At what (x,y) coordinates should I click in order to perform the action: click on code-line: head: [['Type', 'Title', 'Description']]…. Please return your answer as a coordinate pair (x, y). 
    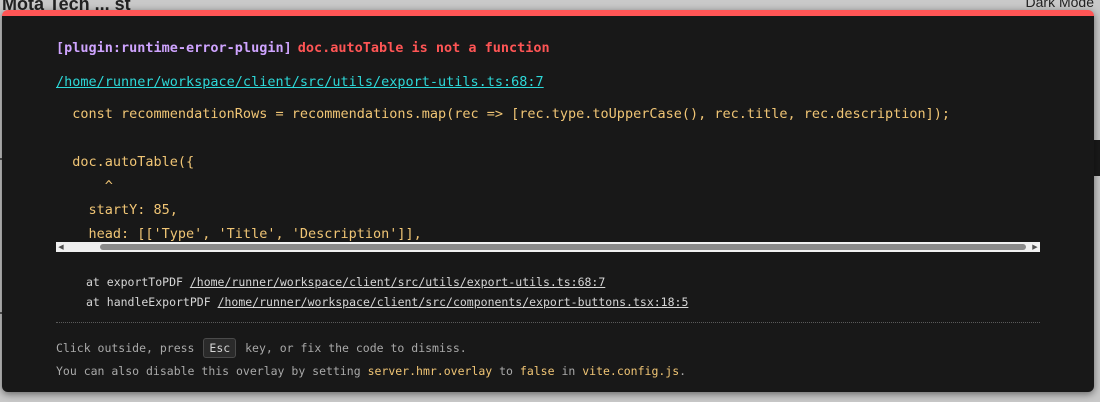
    Looking at the image, I should click on (239, 234).